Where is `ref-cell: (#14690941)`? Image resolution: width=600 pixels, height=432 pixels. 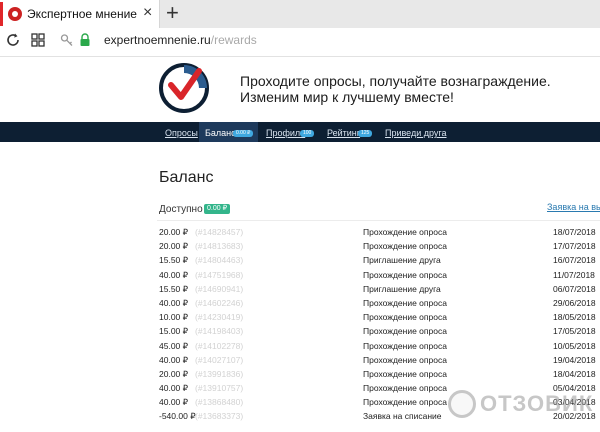
ref-cell: (#14690941) is located at coordinates (219, 288).